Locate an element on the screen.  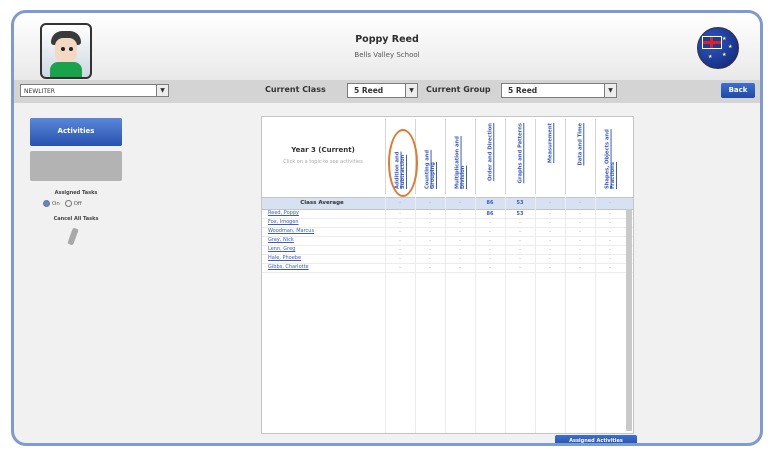
current-class-value: 5 Reed is located at coordinates (369, 90).